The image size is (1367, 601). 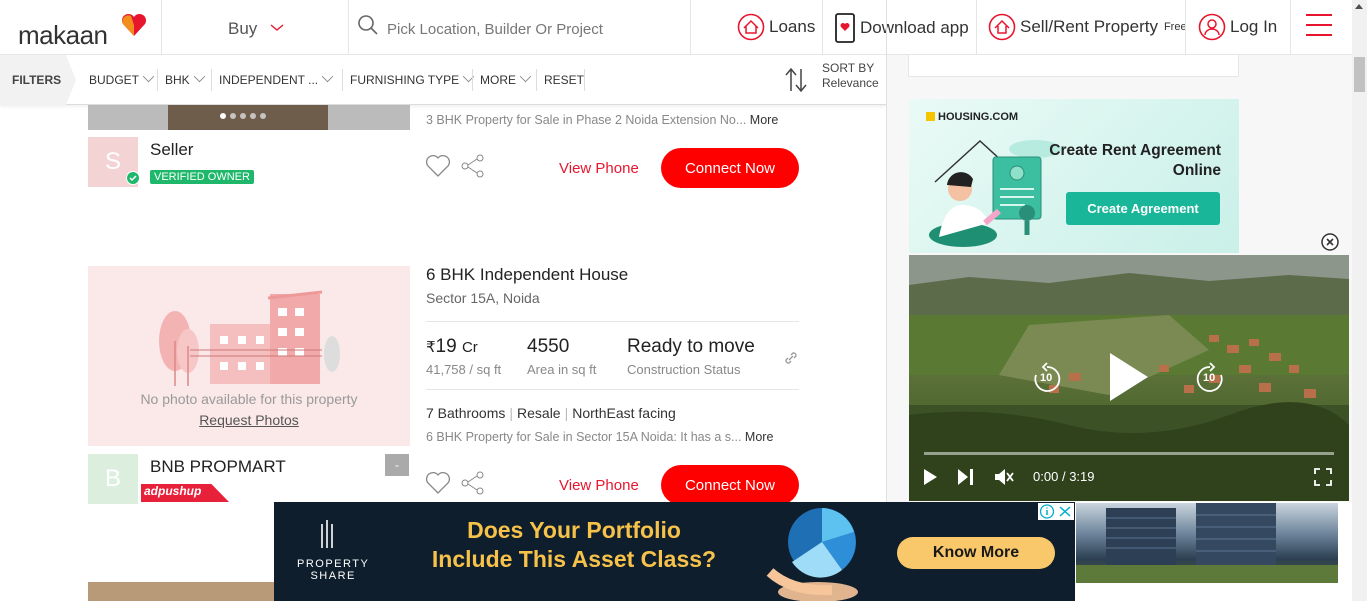 I want to click on sort-by-label: SORT BY, so click(x=848, y=68).